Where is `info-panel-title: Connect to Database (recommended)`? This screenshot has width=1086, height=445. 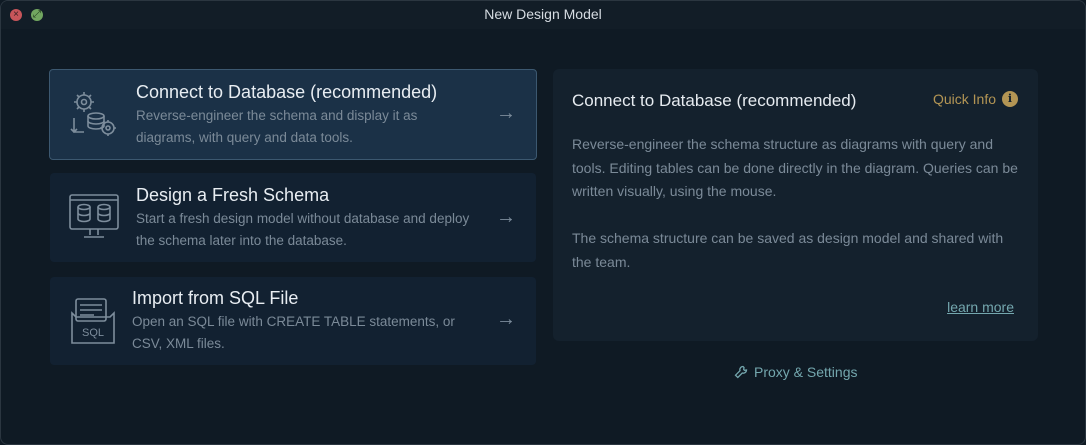 info-panel-title: Connect to Database (recommended) is located at coordinates (714, 100).